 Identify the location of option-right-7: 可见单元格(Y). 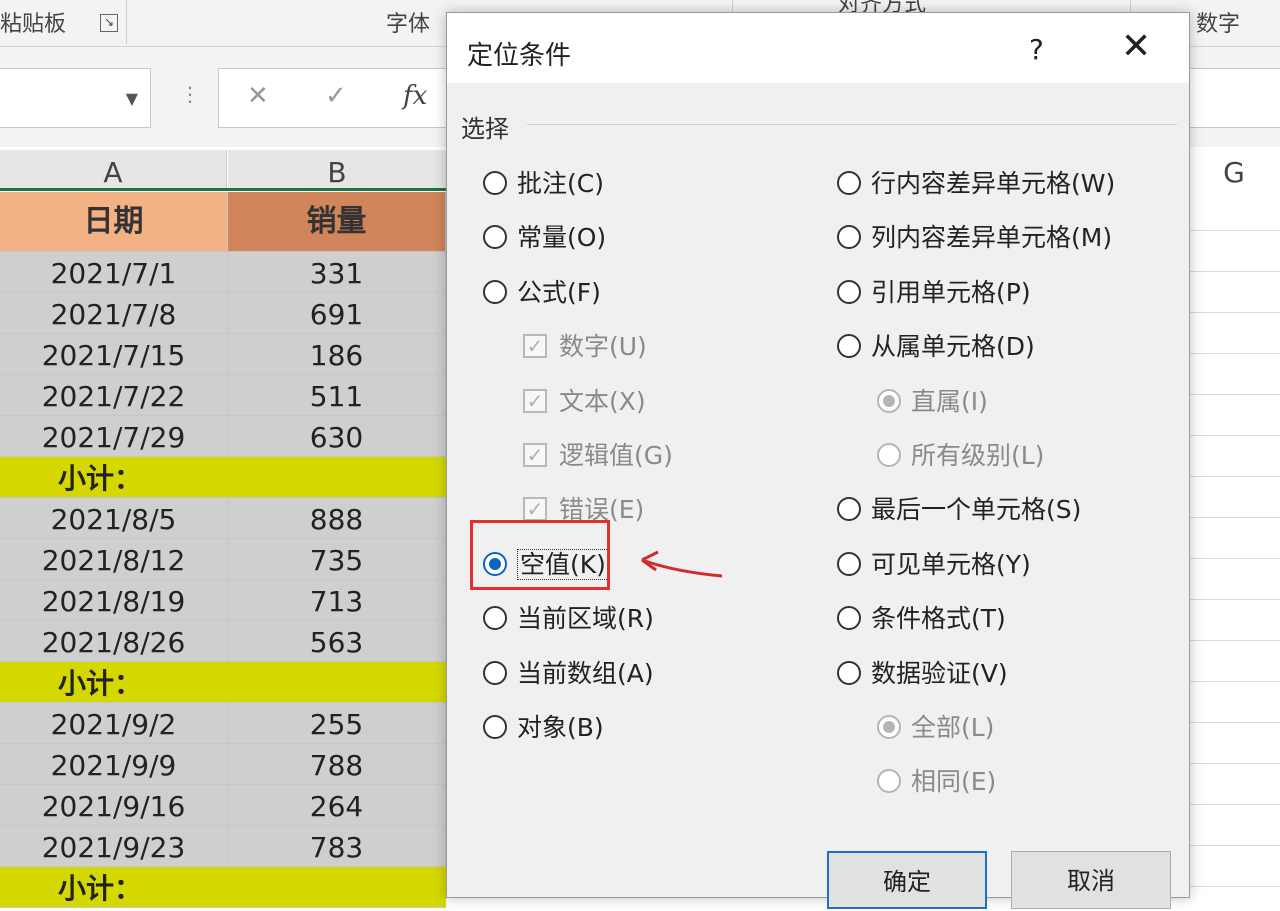
(934, 565).